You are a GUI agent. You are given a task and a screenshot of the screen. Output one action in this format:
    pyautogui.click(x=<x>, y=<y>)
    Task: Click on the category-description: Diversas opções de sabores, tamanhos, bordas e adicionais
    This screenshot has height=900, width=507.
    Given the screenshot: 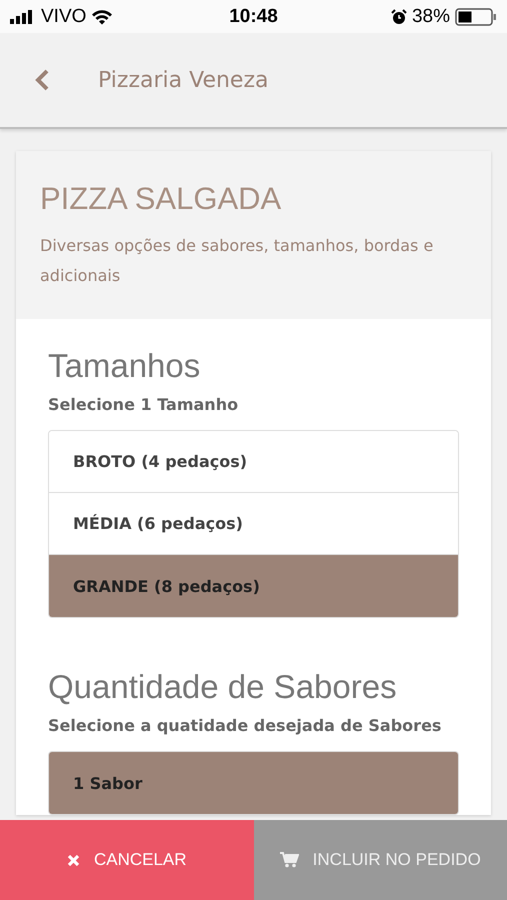 What is the action you would take?
    pyautogui.click(x=237, y=261)
    